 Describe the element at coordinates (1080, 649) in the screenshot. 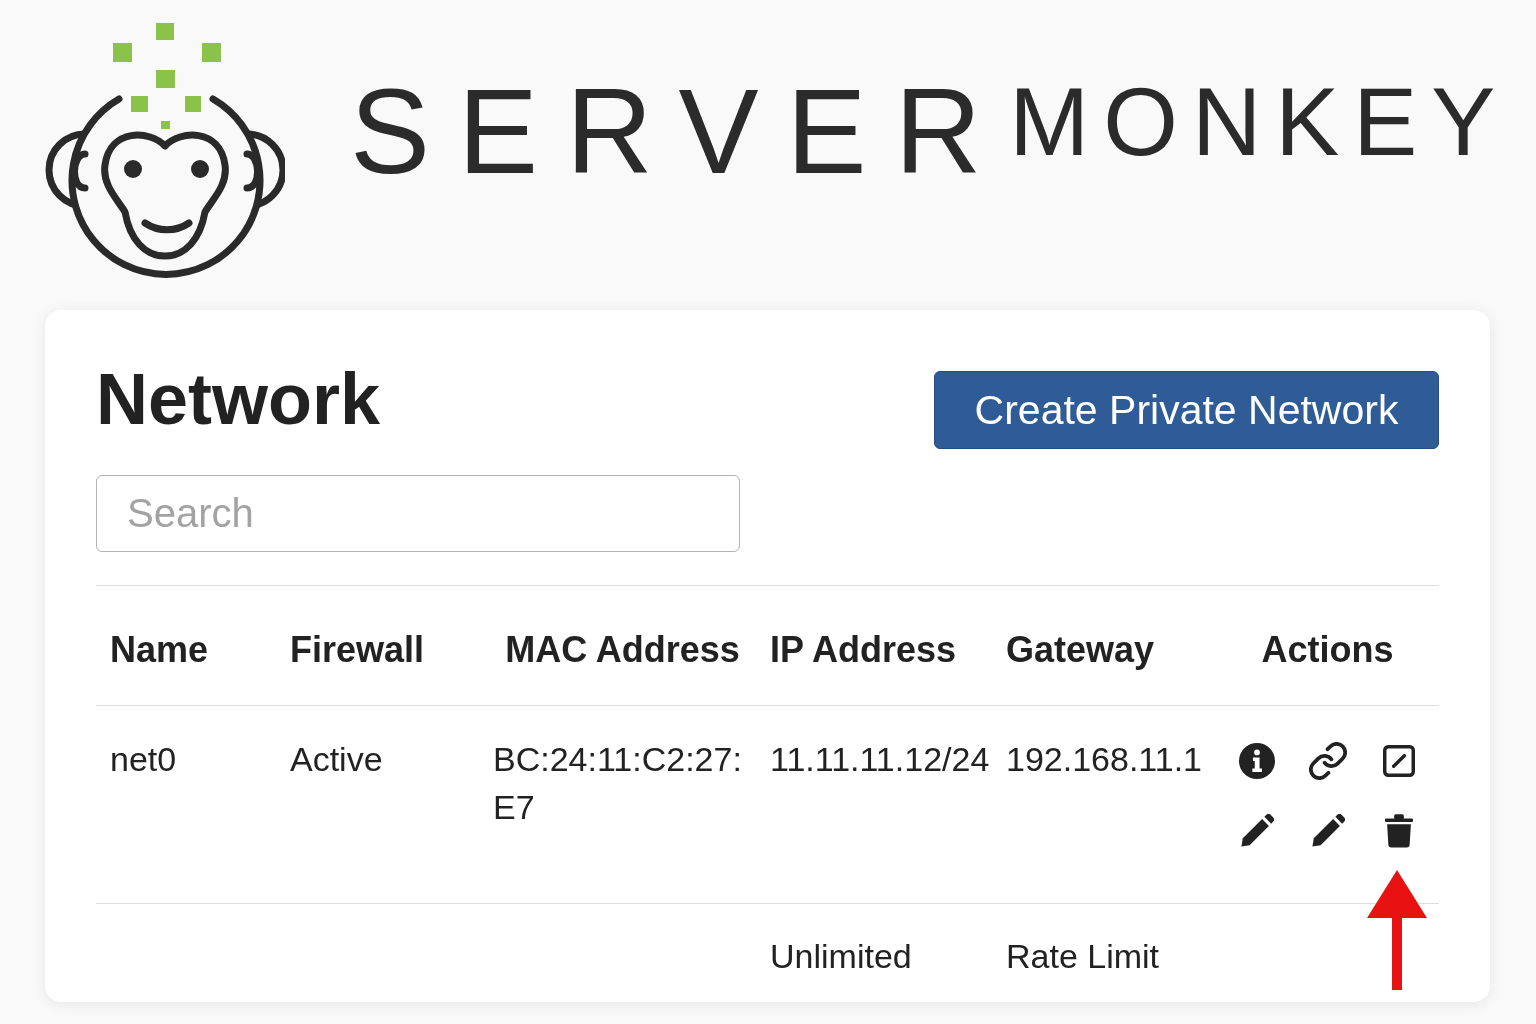

I see `column-header: Gateway` at that location.